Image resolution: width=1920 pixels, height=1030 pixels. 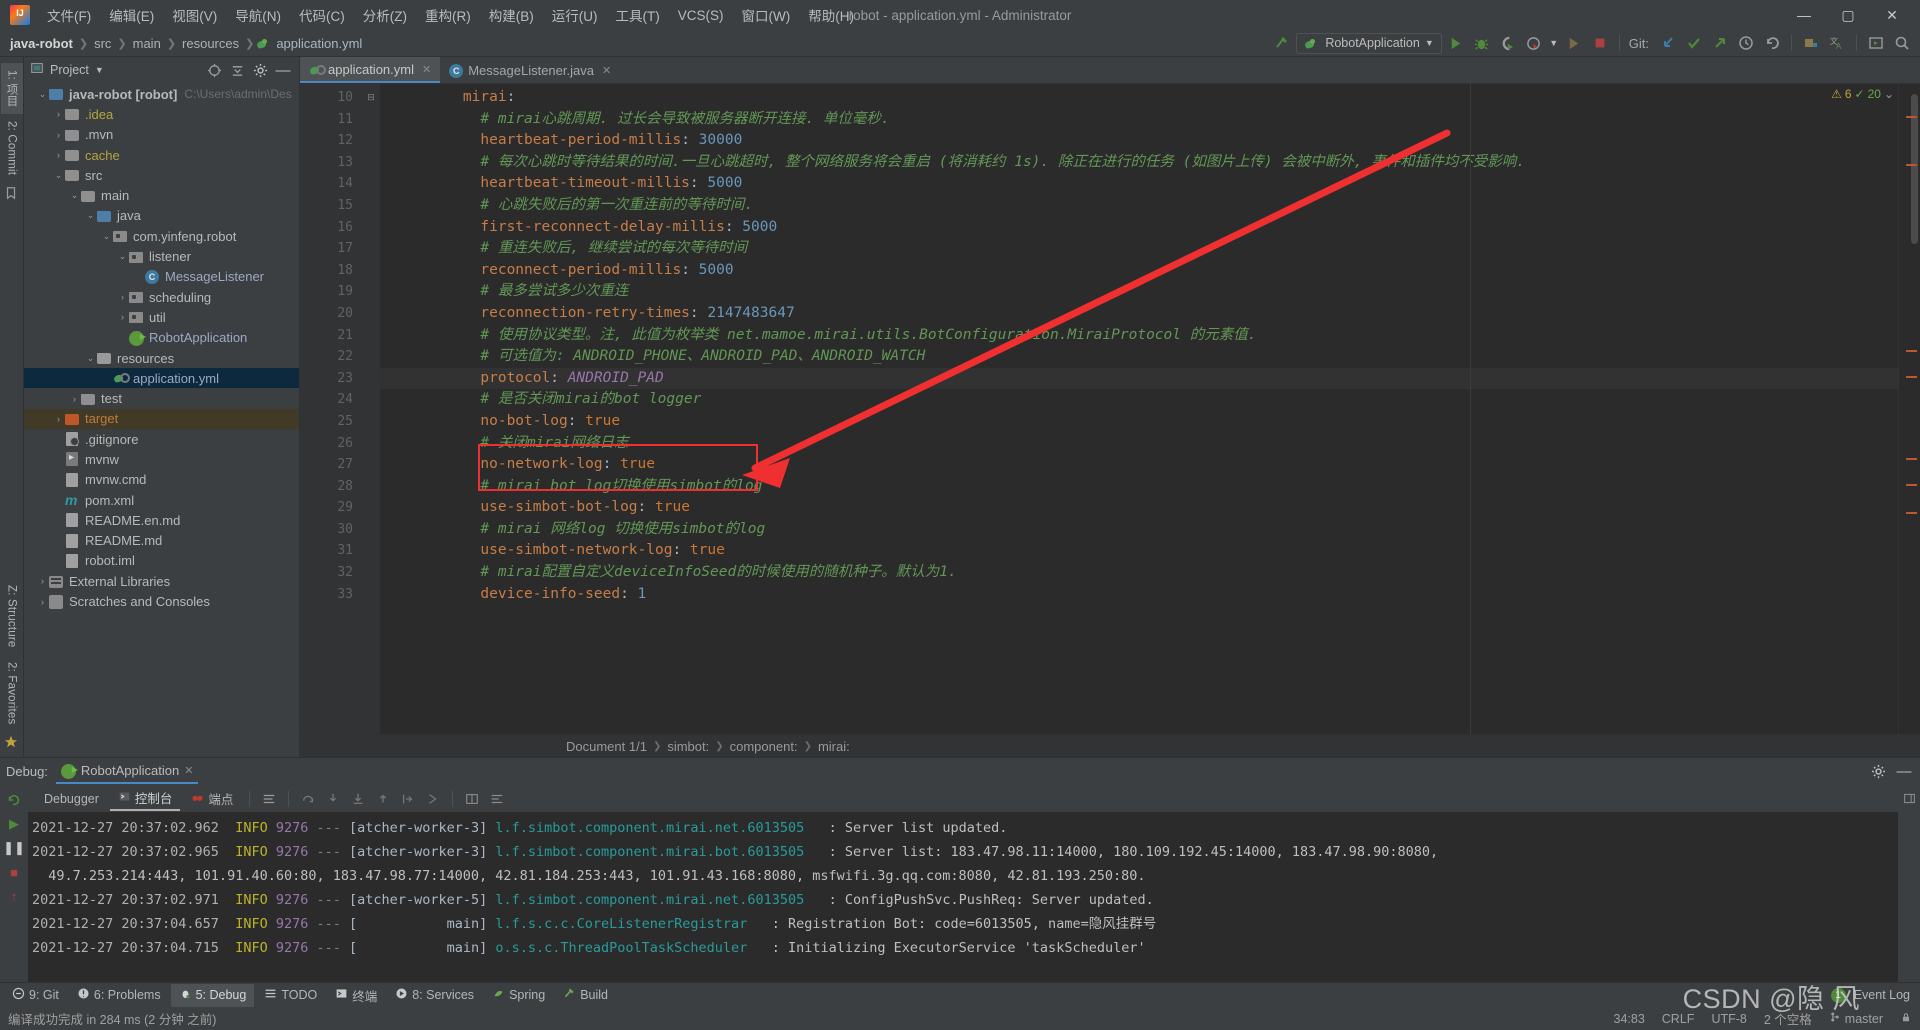 What do you see at coordinates (12, 616) in the screenshot?
I see `tool-tab-structure: Z: Structure` at bounding box center [12, 616].